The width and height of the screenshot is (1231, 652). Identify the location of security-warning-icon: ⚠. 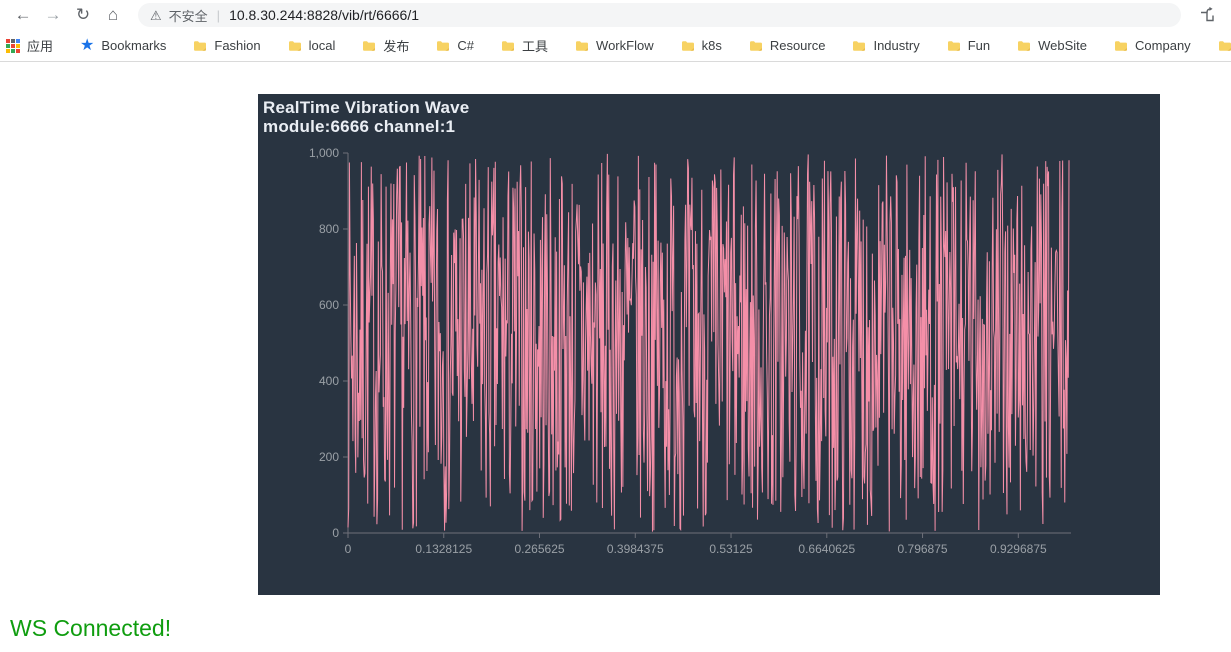
(156, 15).